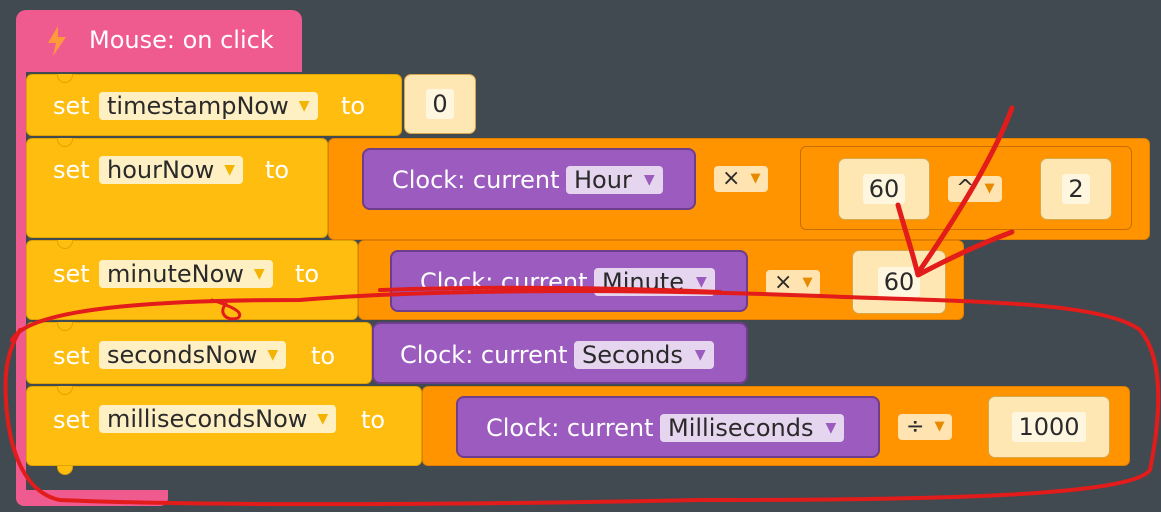  I want to click on red-squiggle-annotation, so click(226, 309).